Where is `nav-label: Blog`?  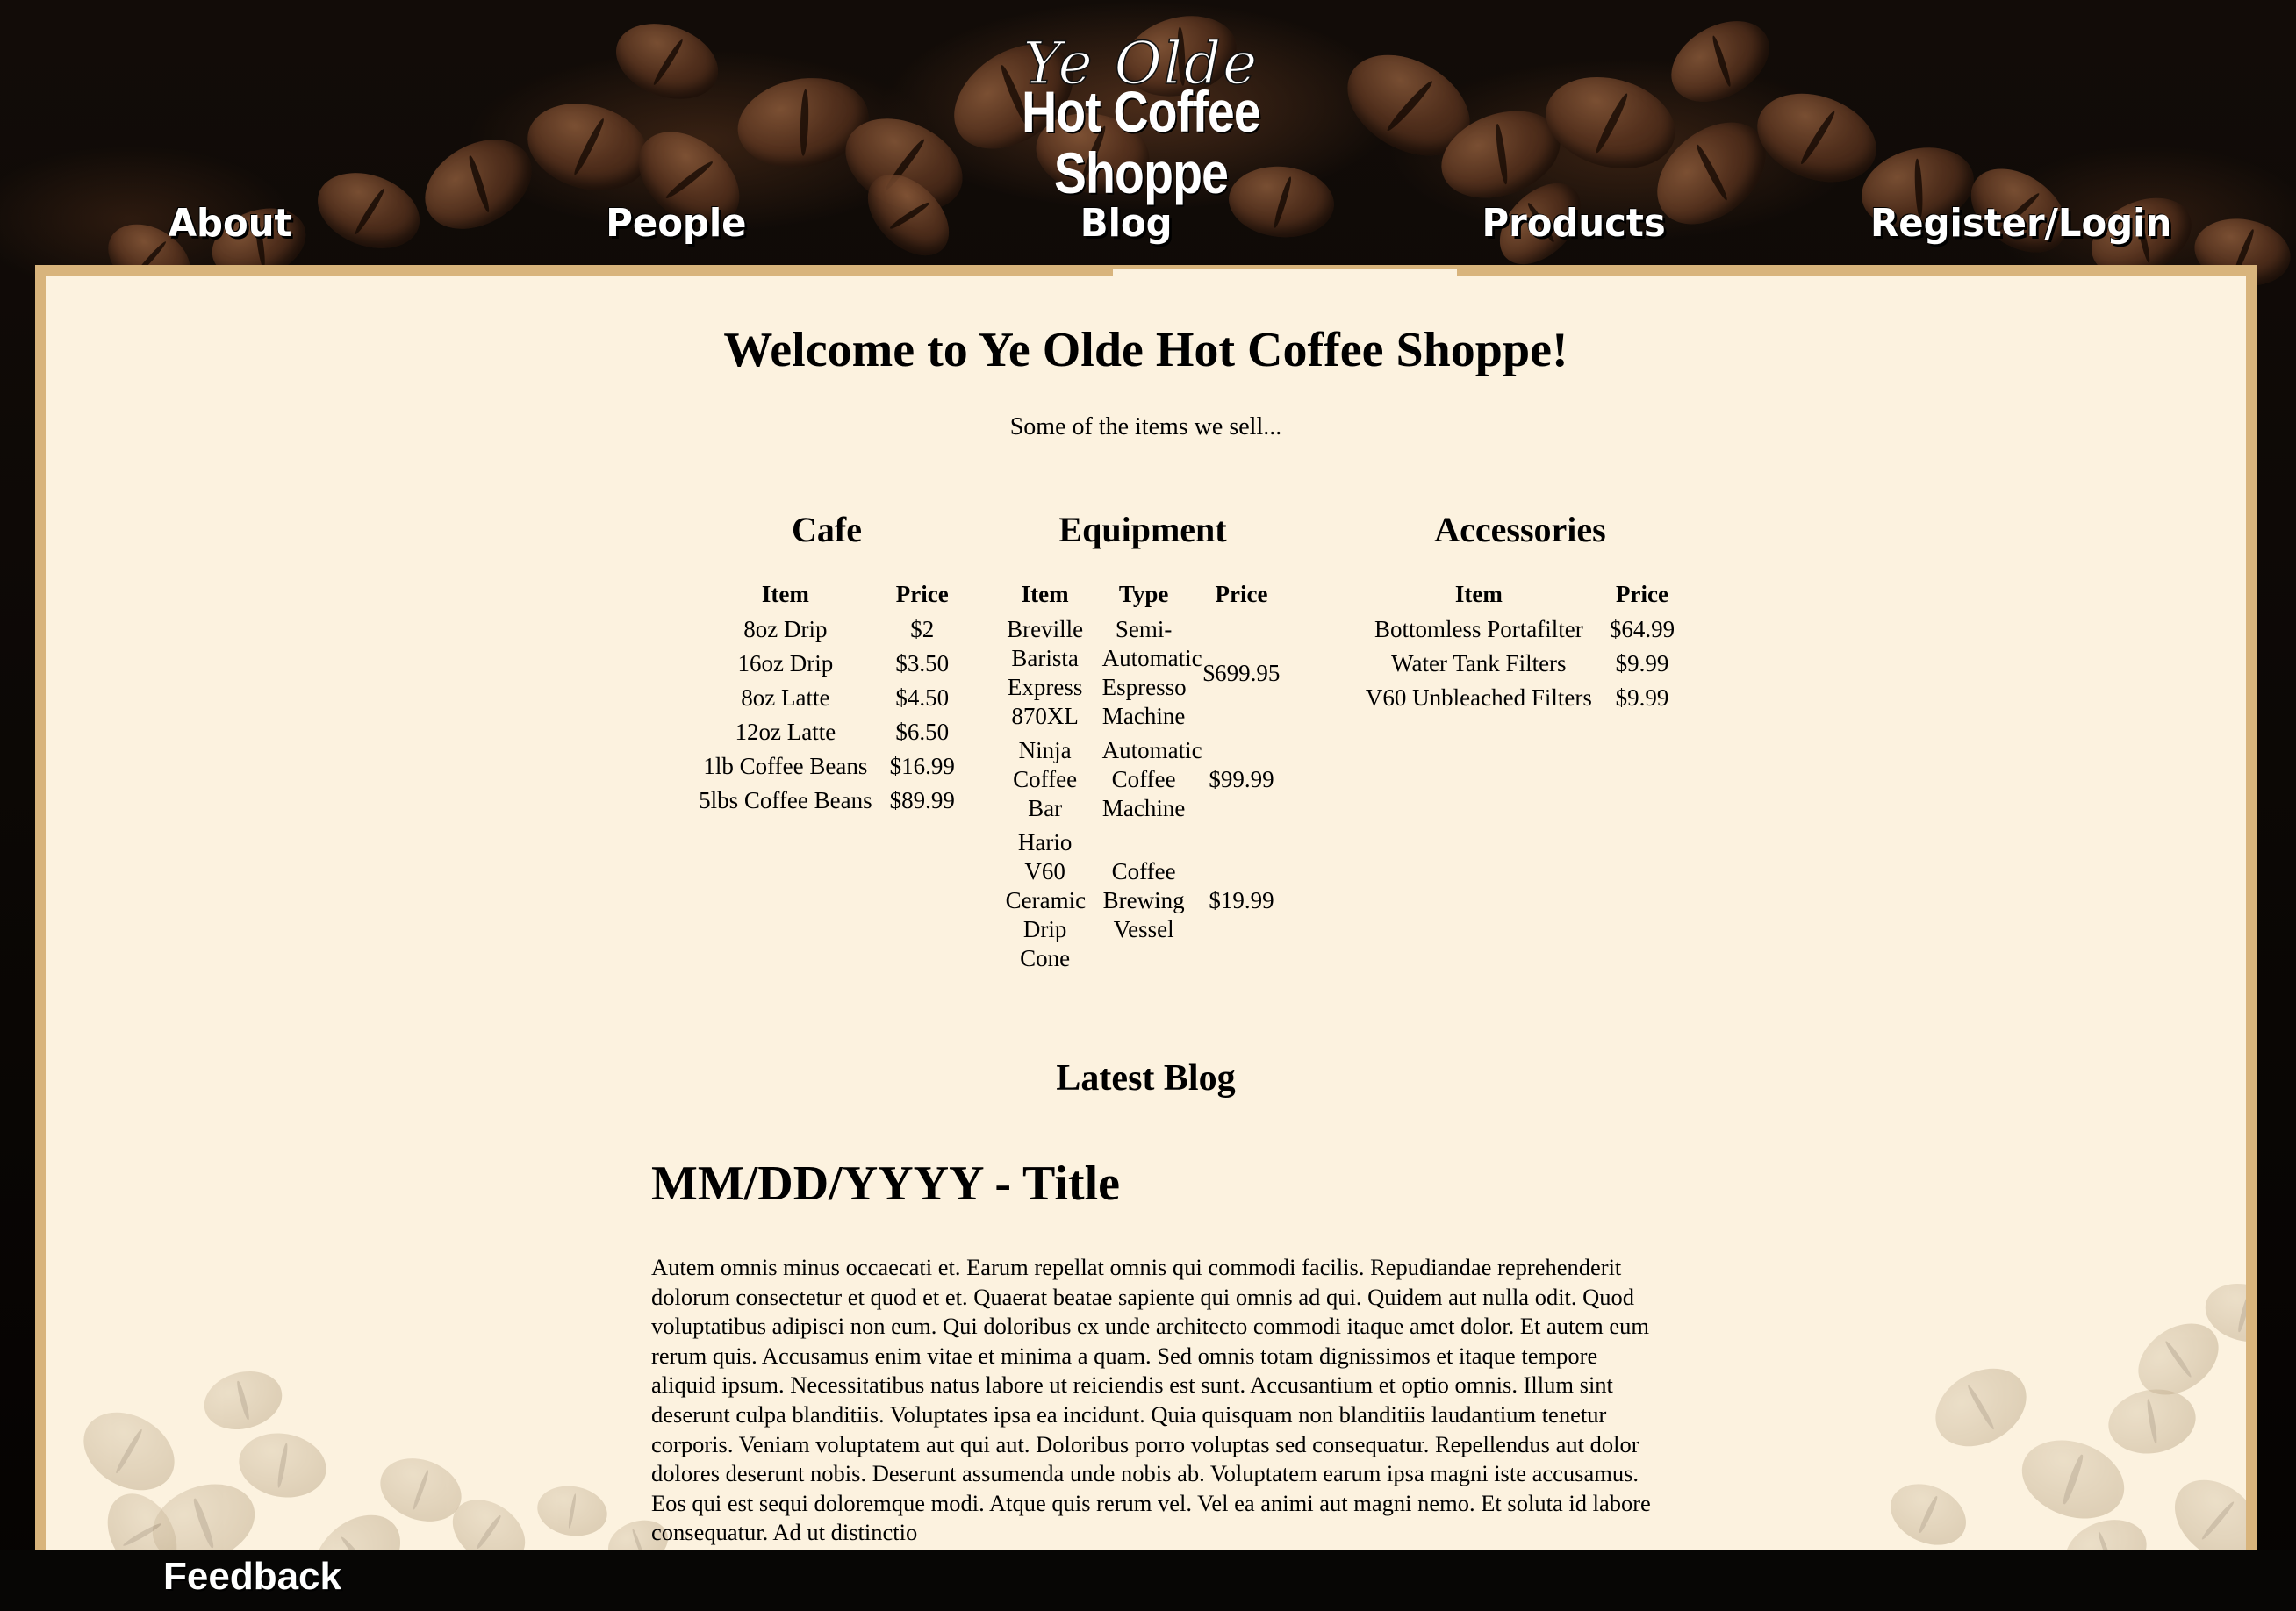 nav-label: Blog is located at coordinates (1126, 223).